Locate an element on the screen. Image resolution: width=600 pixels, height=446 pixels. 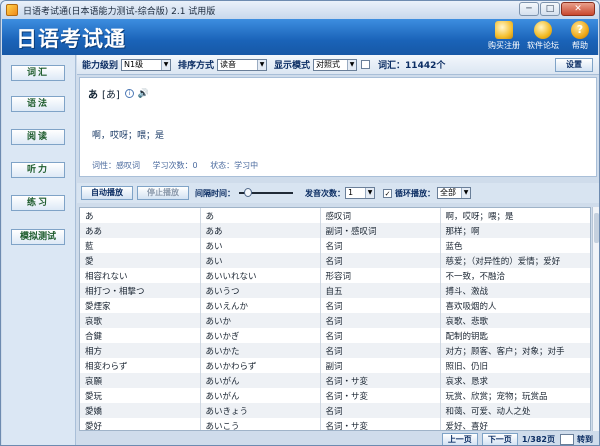
level-select: N1级 ▼ is located at coordinates (146, 64).